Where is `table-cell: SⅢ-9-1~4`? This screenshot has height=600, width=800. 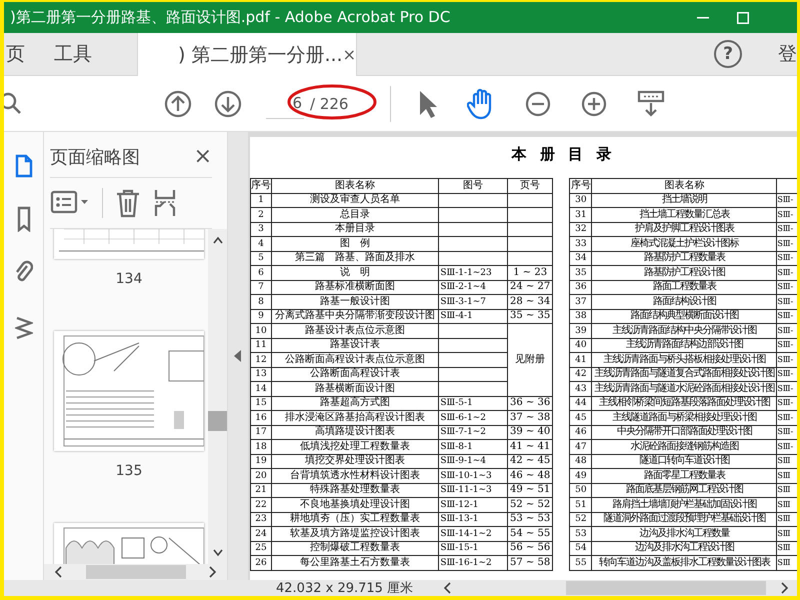
table-cell: SⅢ-9-1~4 is located at coordinates (473, 461).